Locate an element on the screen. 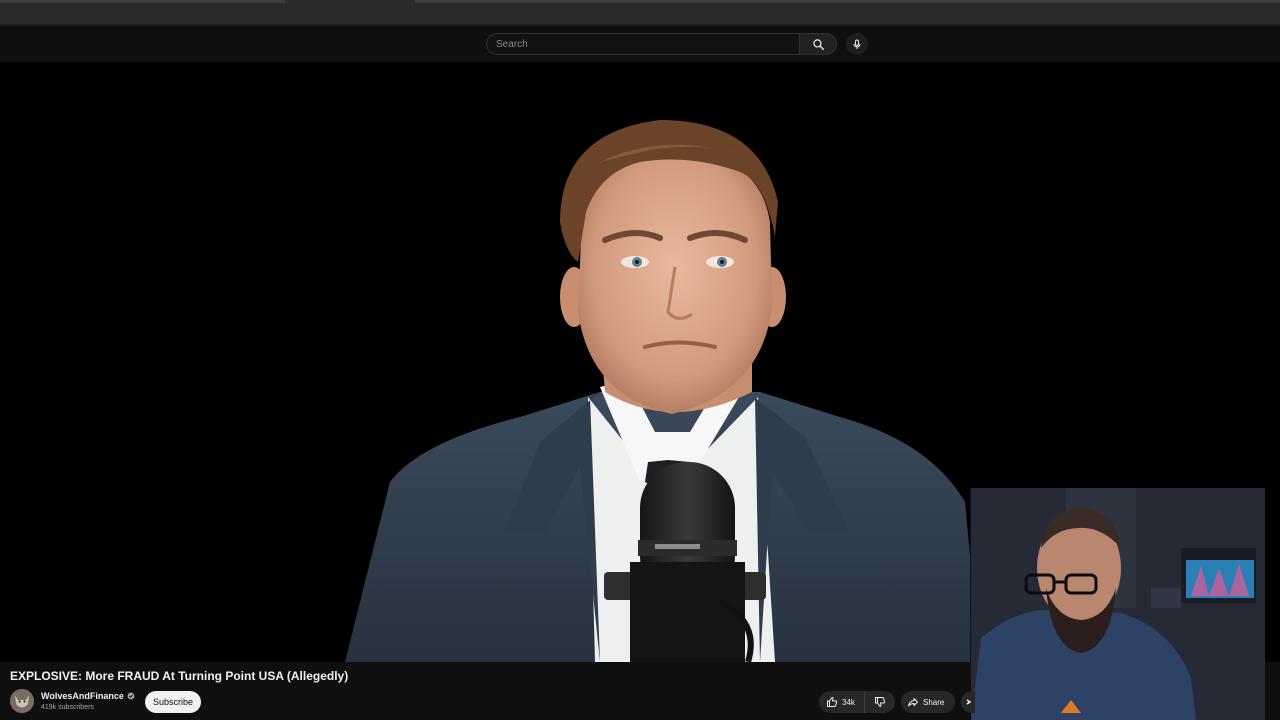 This screenshot has height=720, width=1280. subscribe-button: Subscribe is located at coordinates (173, 702).